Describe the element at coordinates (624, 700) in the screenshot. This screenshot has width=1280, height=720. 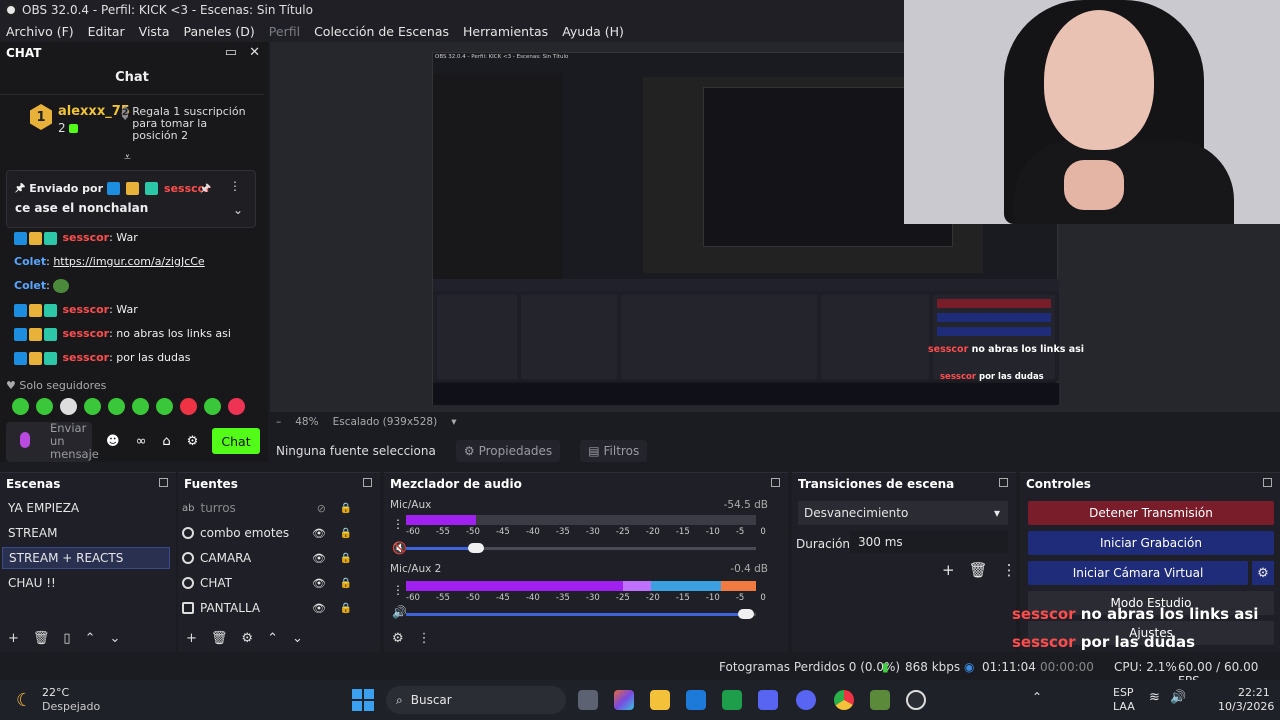
I see `copilot-icon` at that location.